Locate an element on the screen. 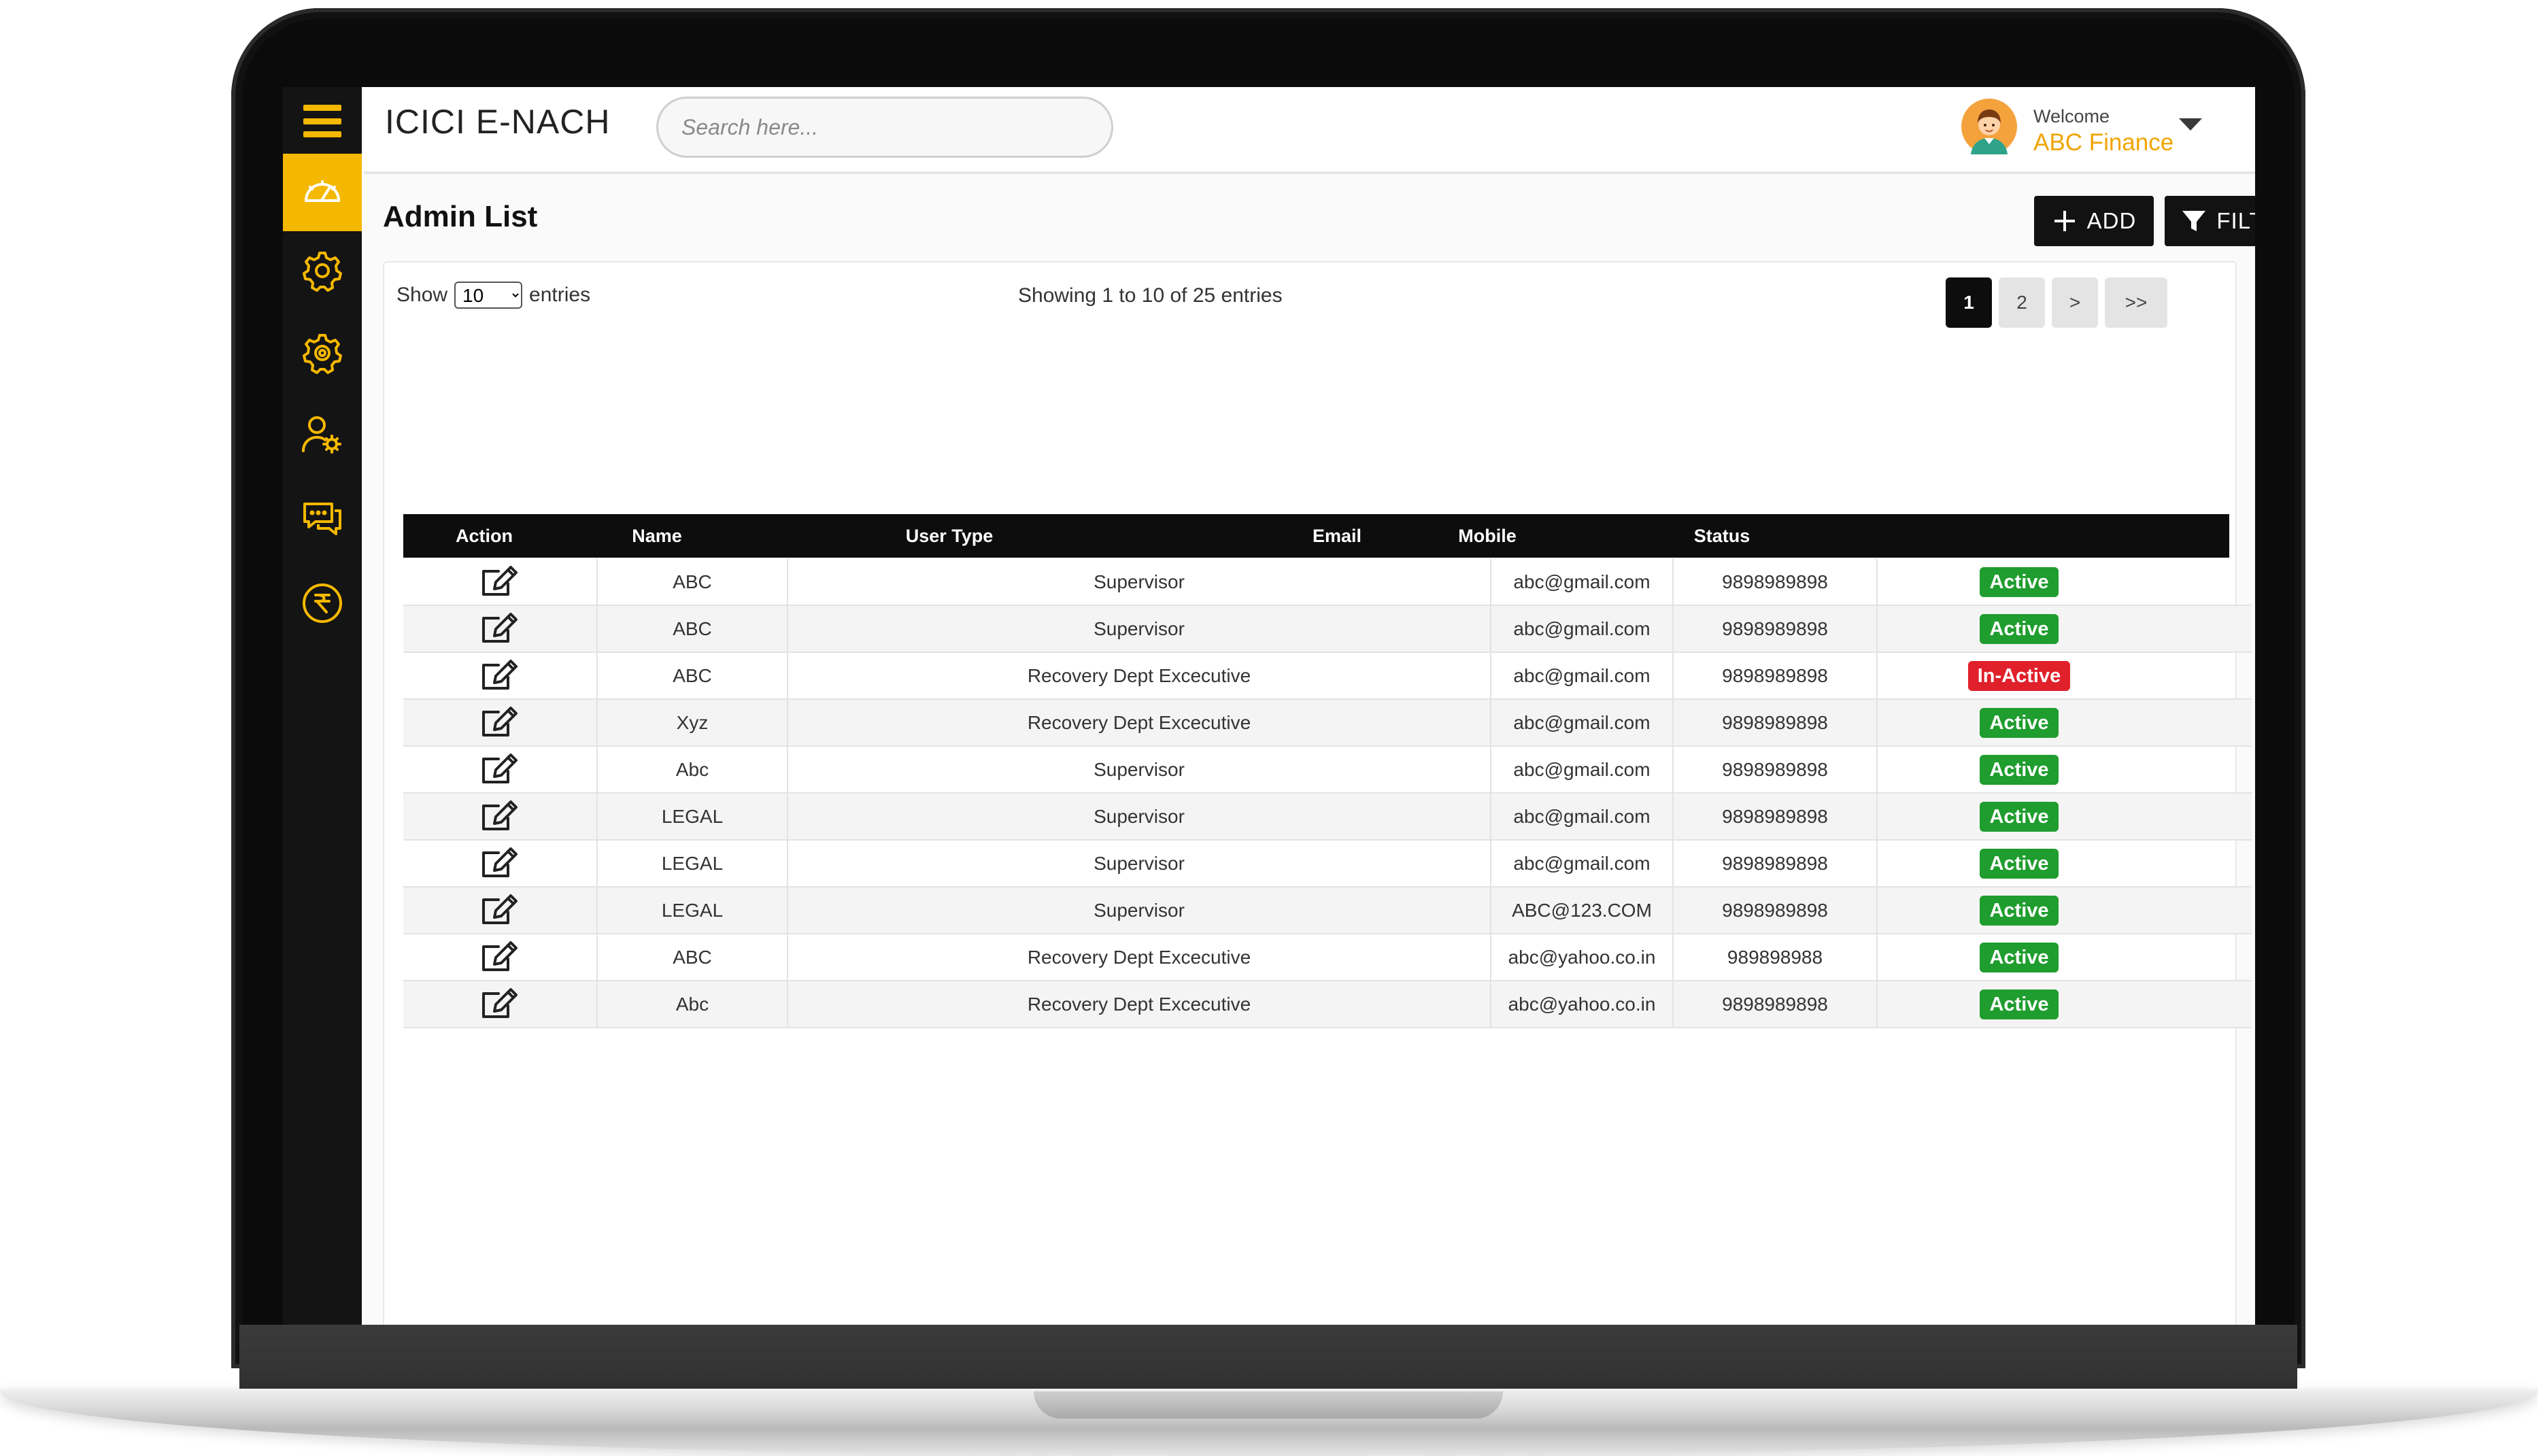 Image resolution: width=2538 pixels, height=1456 pixels. cell-mobile: 989898988 is located at coordinates (1776, 957).